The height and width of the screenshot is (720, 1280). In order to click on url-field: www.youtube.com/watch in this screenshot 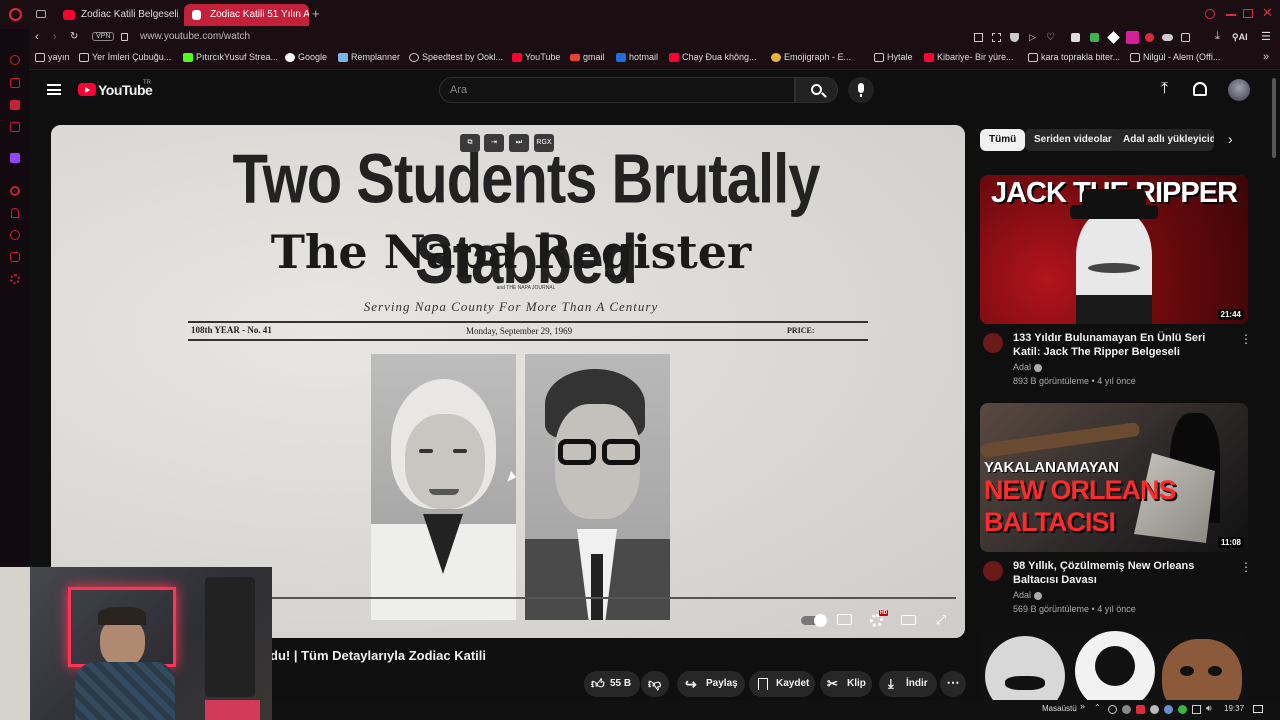, I will do `click(195, 36)`.